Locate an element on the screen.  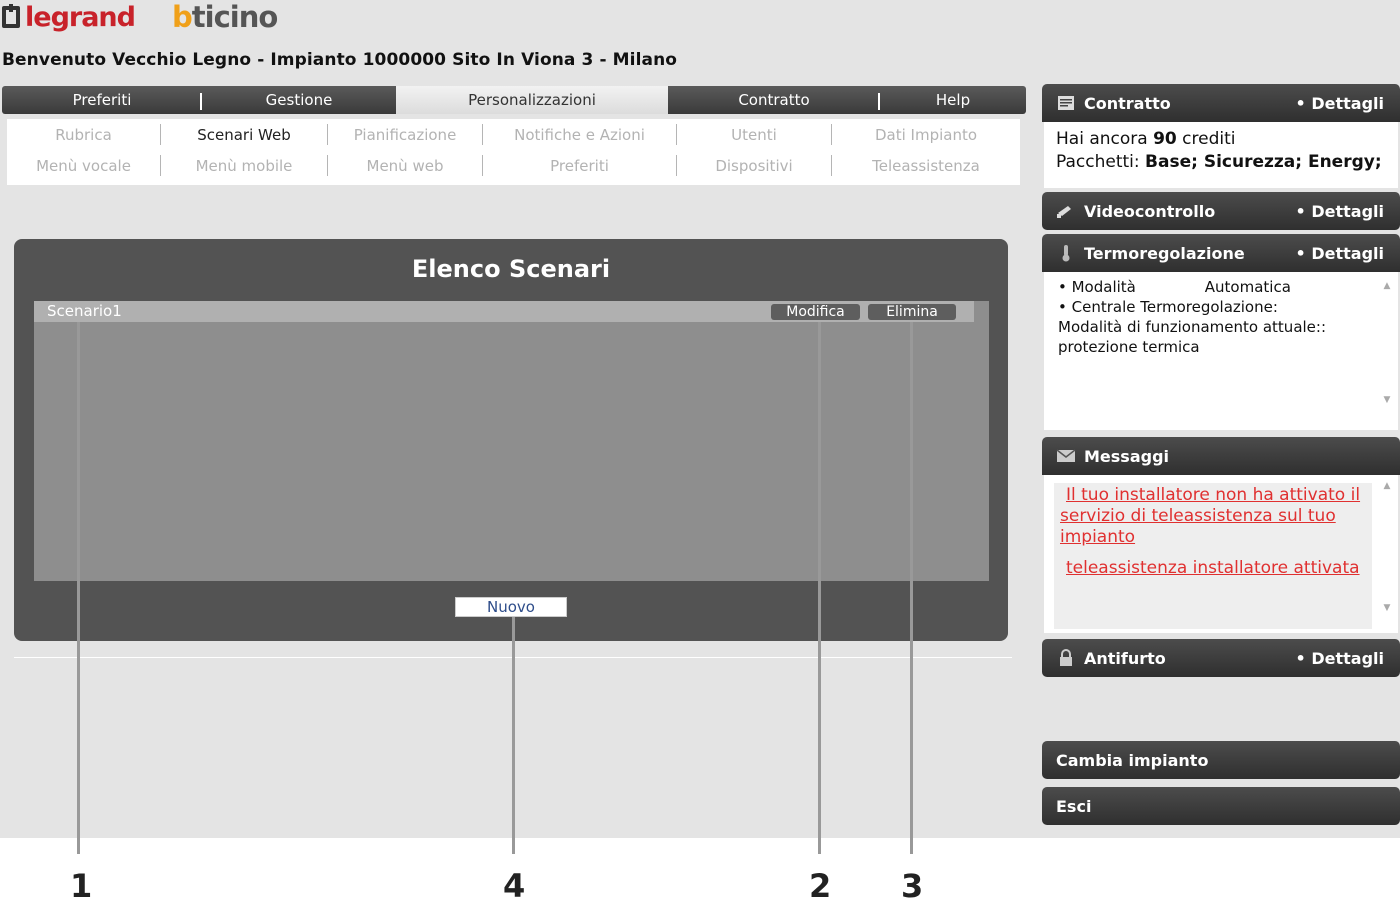
credits-line: Hai ancora 90 crediti is located at coordinates (1221, 139).